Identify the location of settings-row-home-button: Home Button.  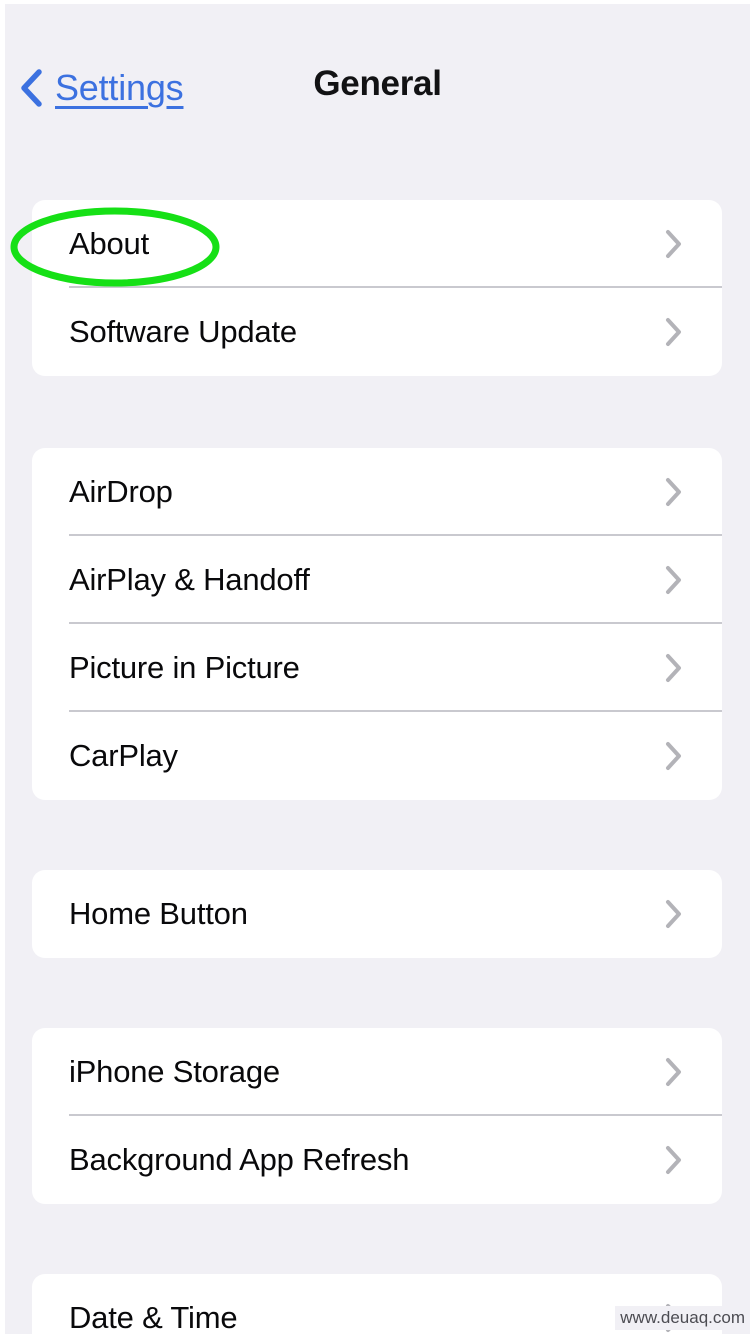
(377, 914).